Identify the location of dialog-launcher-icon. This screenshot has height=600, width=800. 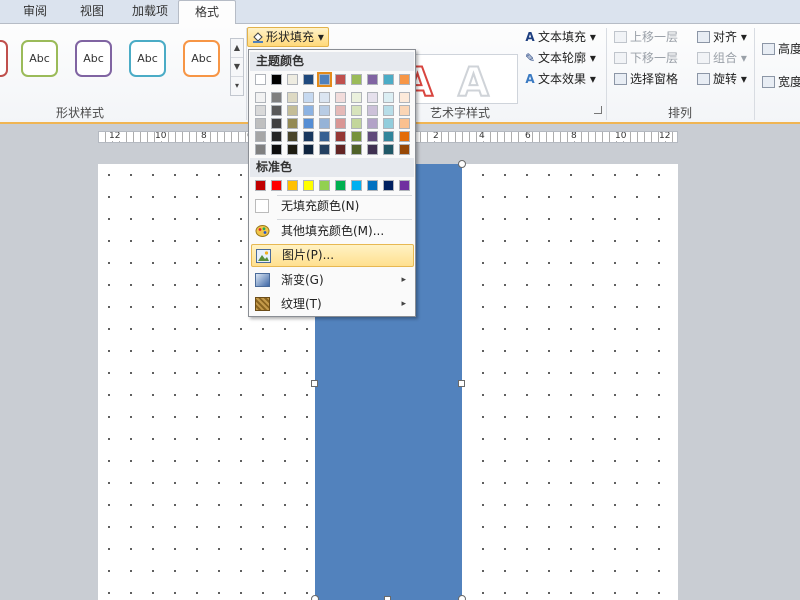
(598, 110).